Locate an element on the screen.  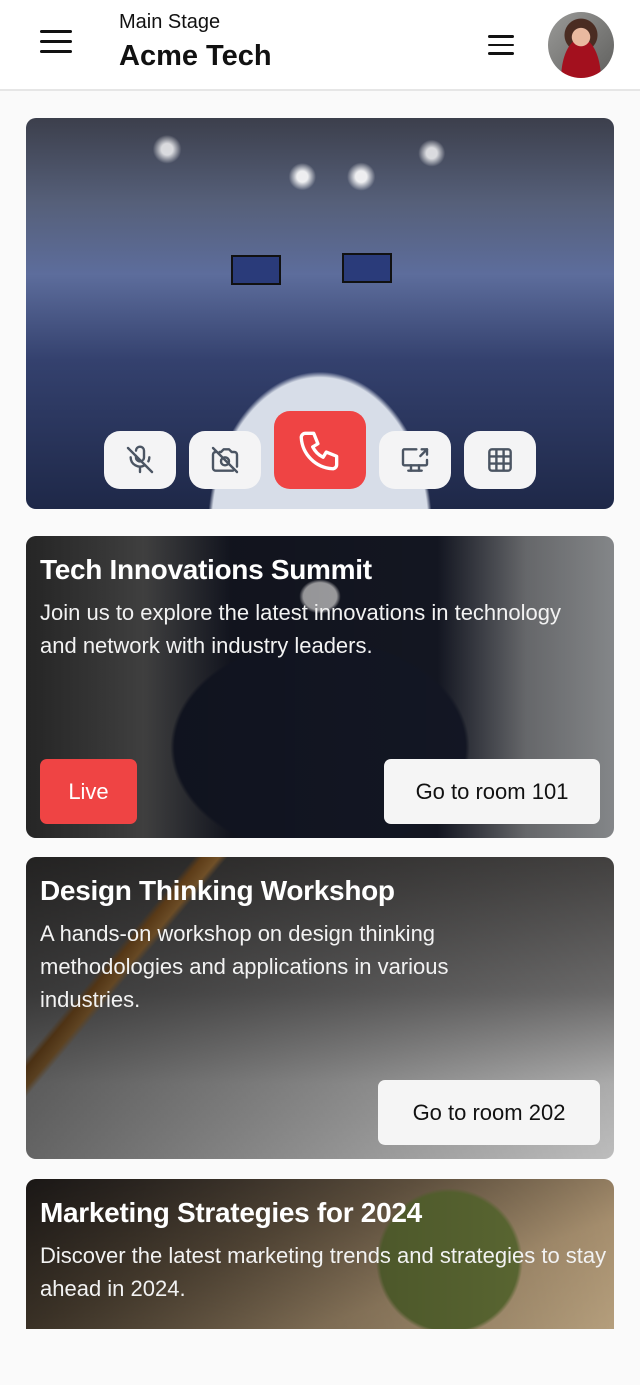
event-title: Design Thinking Workshop is located at coordinates (217, 890).